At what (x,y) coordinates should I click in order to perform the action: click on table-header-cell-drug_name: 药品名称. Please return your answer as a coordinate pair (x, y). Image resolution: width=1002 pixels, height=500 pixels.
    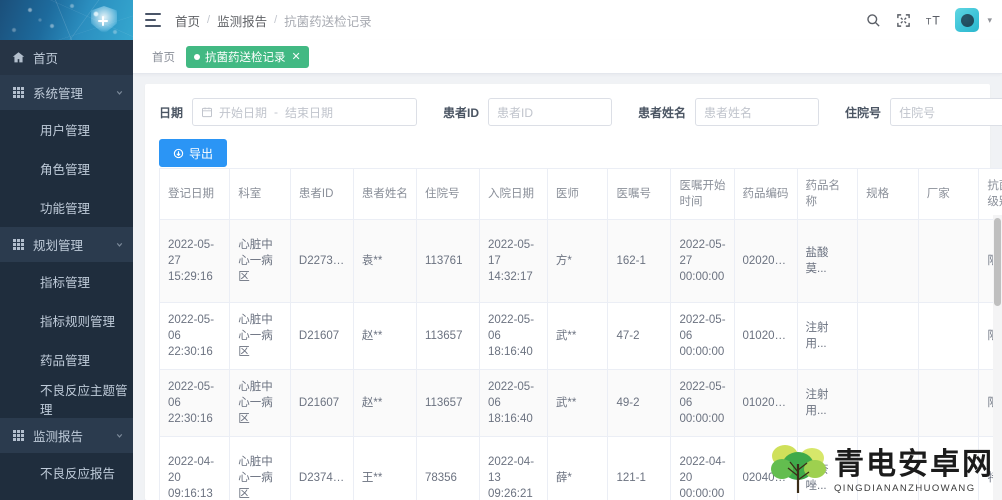
    Looking at the image, I should click on (828, 194).